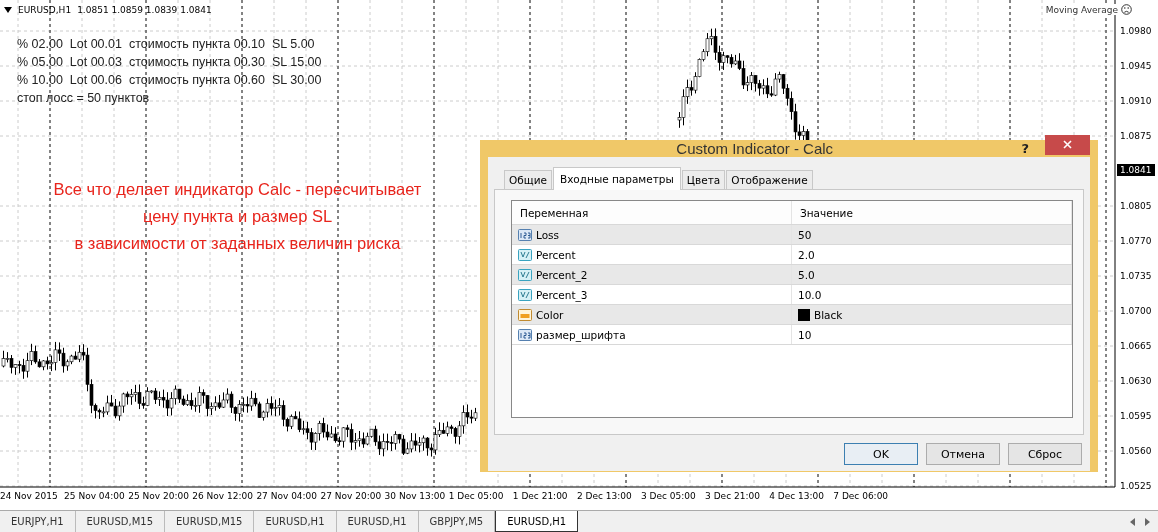 The image size is (1158, 532). I want to click on time-label: 26 Nov 12:00, so click(222, 496).